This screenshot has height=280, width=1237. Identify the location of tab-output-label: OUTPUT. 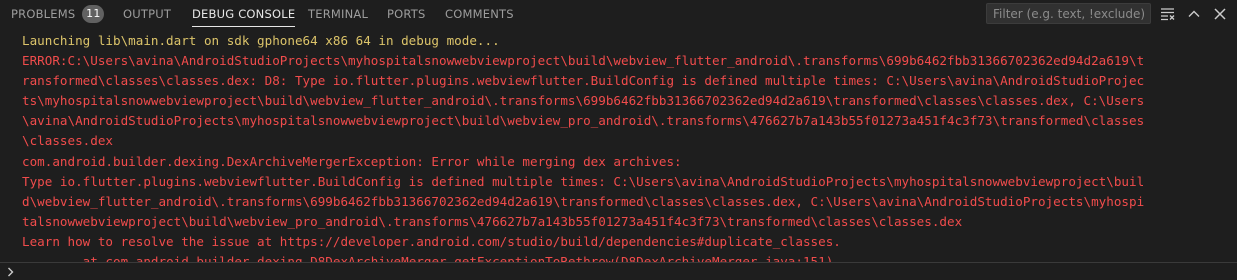
(147, 14).